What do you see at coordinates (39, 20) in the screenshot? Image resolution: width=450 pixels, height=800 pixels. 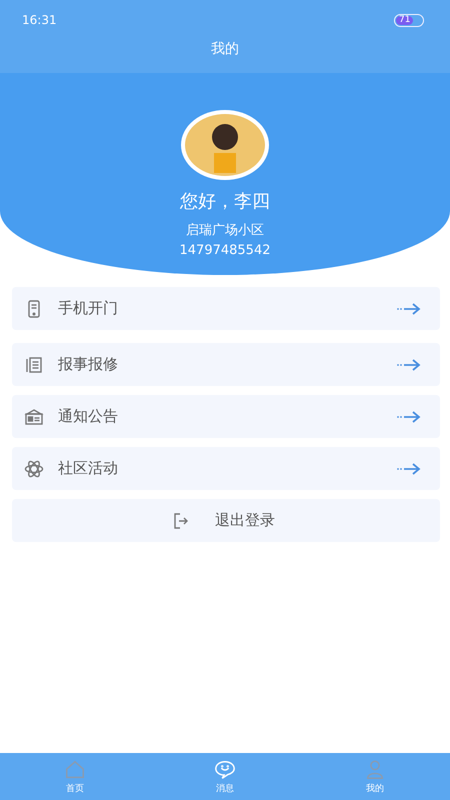 I see `status-time: 16:31` at bounding box center [39, 20].